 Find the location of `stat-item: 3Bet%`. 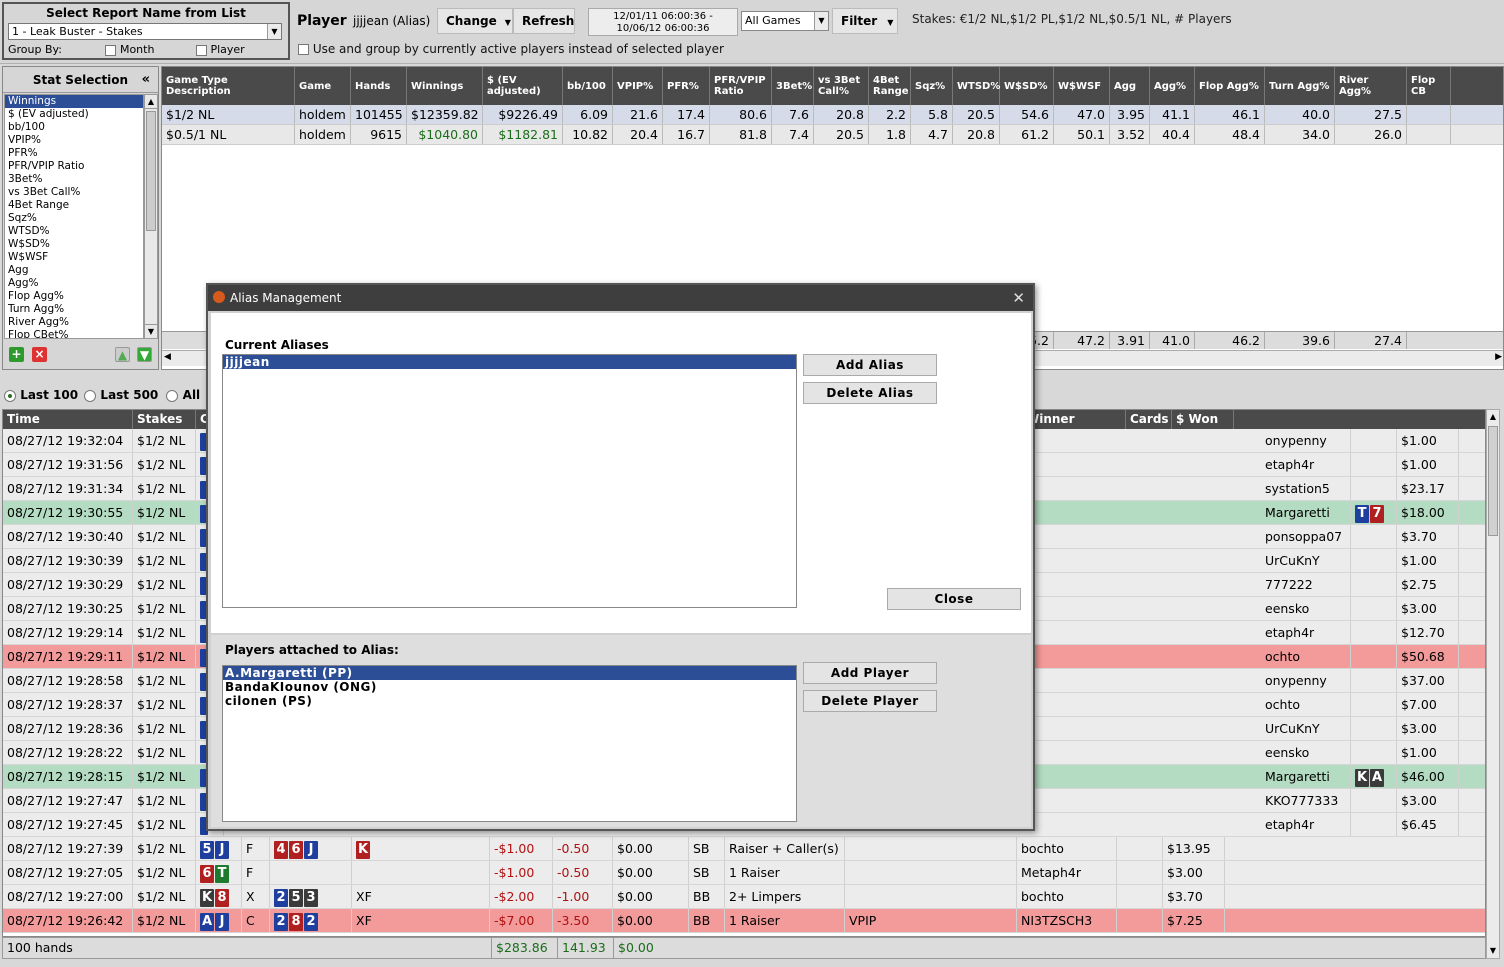

stat-item: 3Bet% is located at coordinates (74, 179).